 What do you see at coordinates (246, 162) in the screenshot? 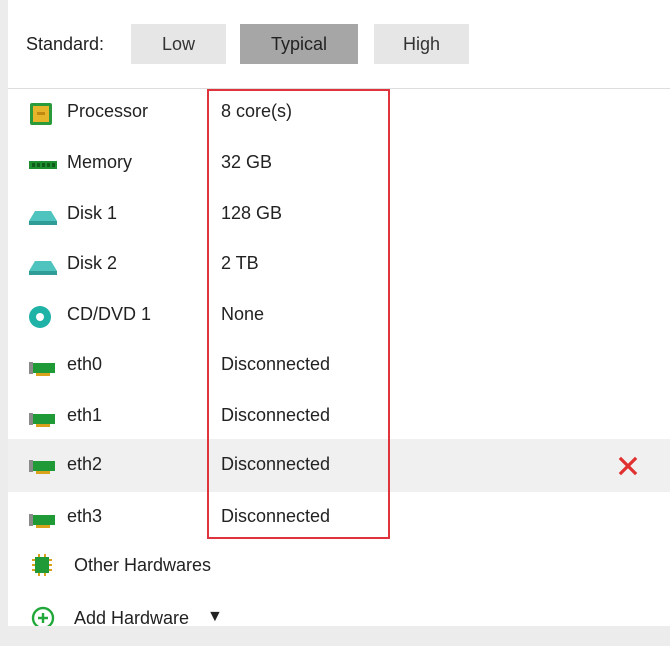
I see `hardware-value: 32 GB` at bounding box center [246, 162].